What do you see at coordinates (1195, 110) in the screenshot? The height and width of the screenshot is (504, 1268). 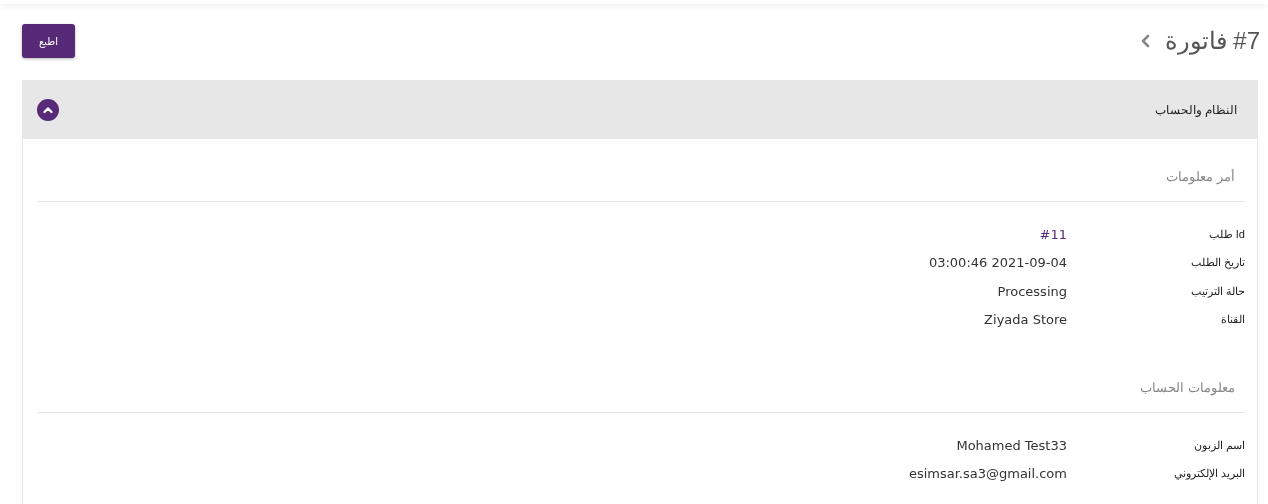 I see `panel-title: النظام والحساب` at bounding box center [1195, 110].